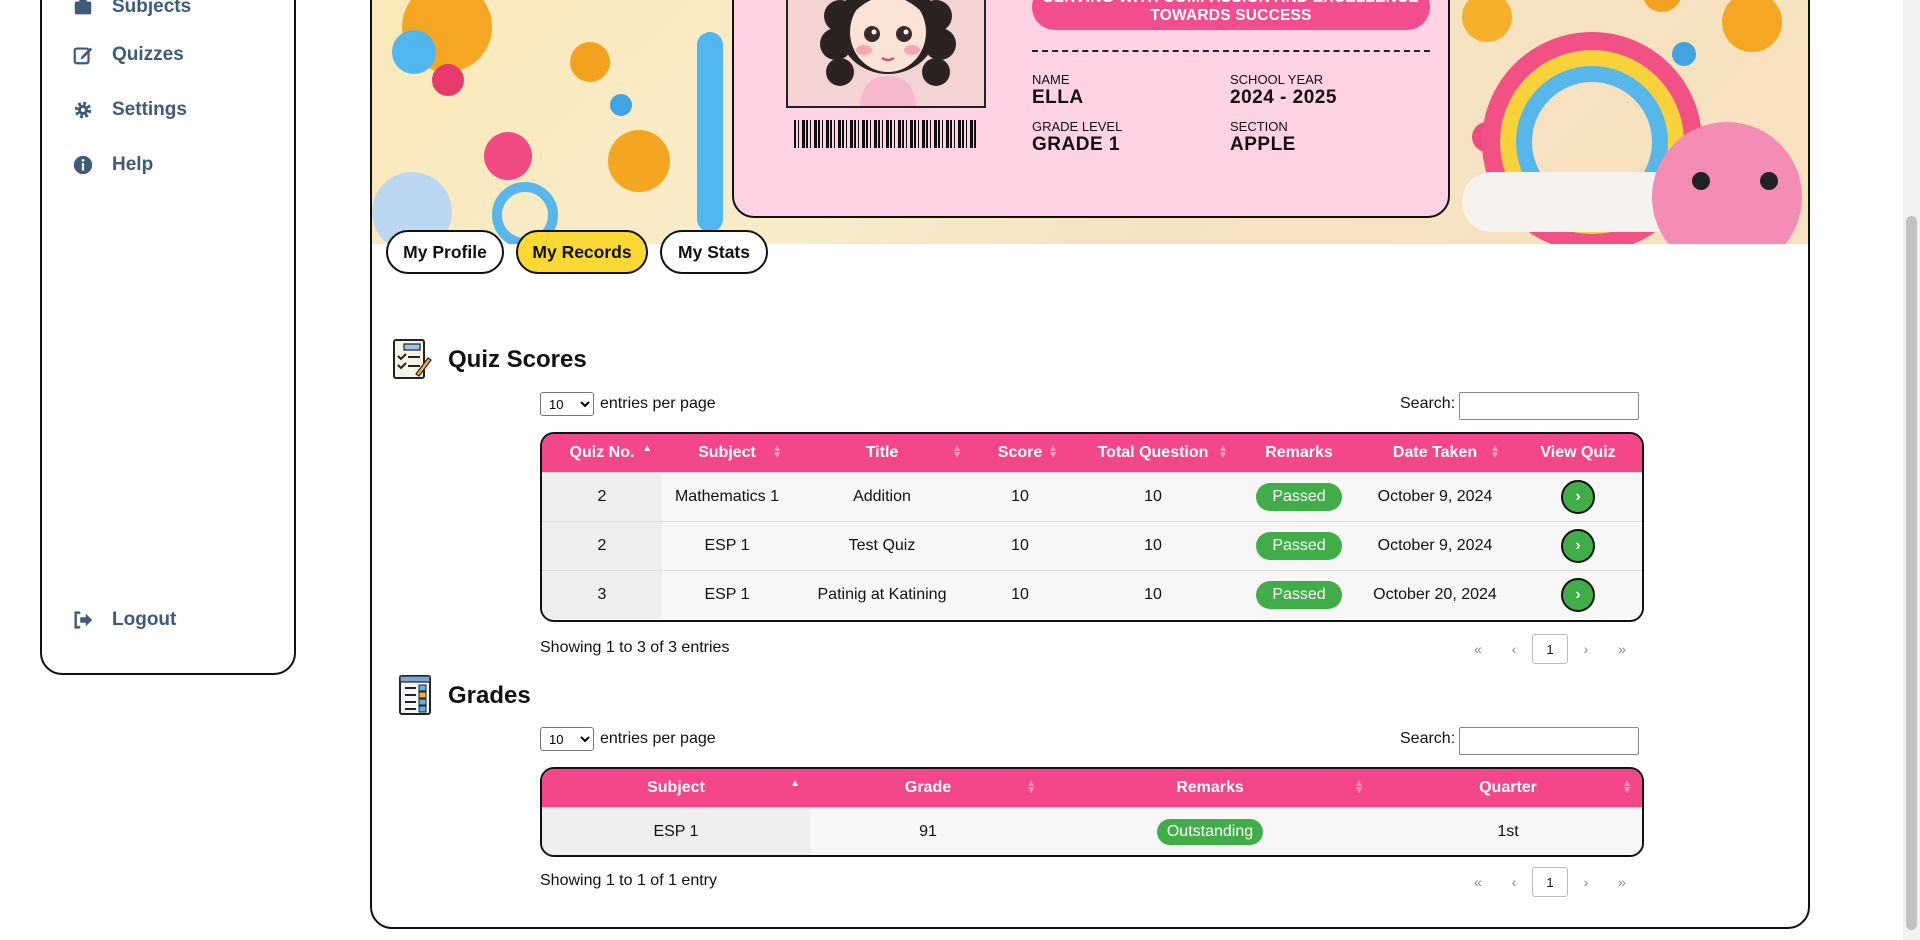 The width and height of the screenshot is (1920, 940). Describe the element at coordinates (882, 496) in the screenshot. I see `title-cell: Addition` at that location.